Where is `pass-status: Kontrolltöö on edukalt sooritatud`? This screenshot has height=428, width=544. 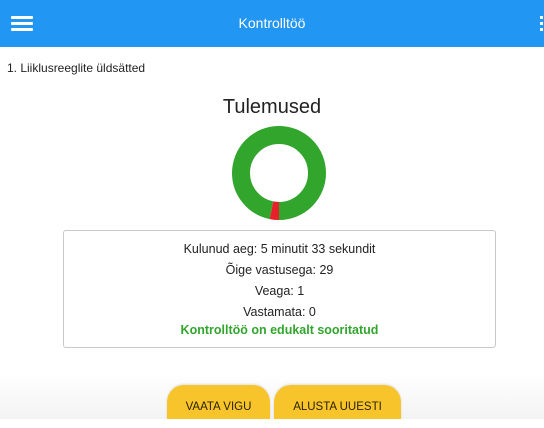 pass-status: Kontrolltöö on edukalt sooritatud is located at coordinates (279, 330).